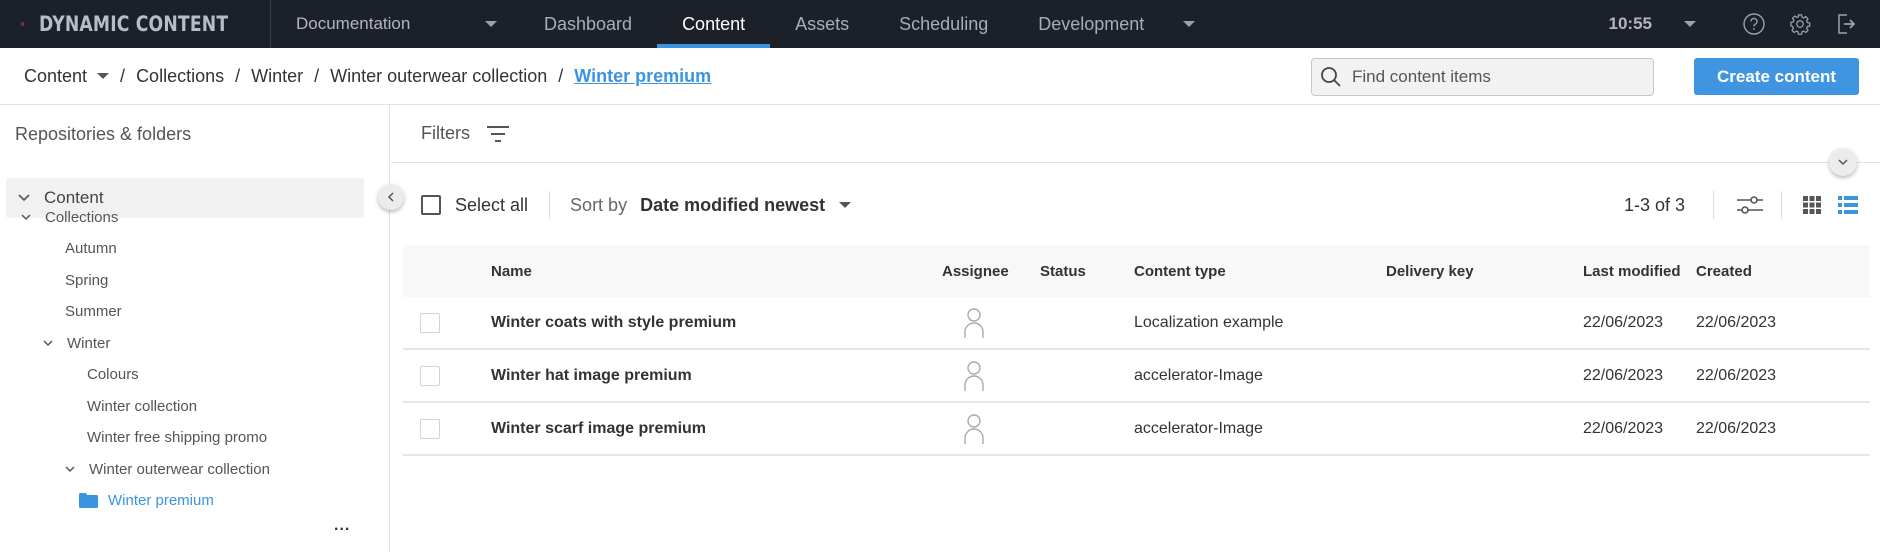 The height and width of the screenshot is (552, 1880). I want to click on sidebar-title: Repositories & folders, so click(103, 134).